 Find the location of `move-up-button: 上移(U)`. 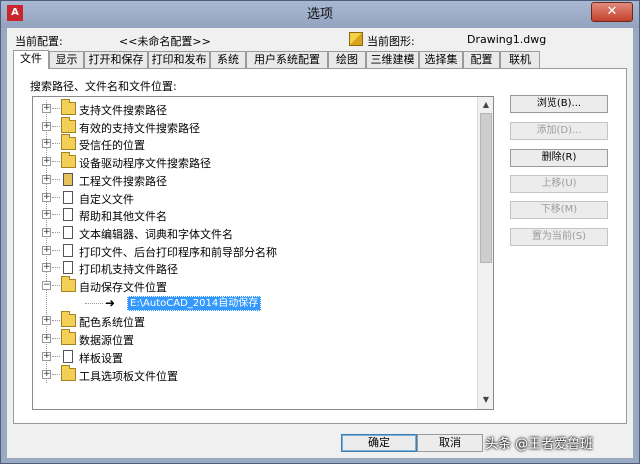

move-up-button: 上移(U) is located at coordinates (559, 184).